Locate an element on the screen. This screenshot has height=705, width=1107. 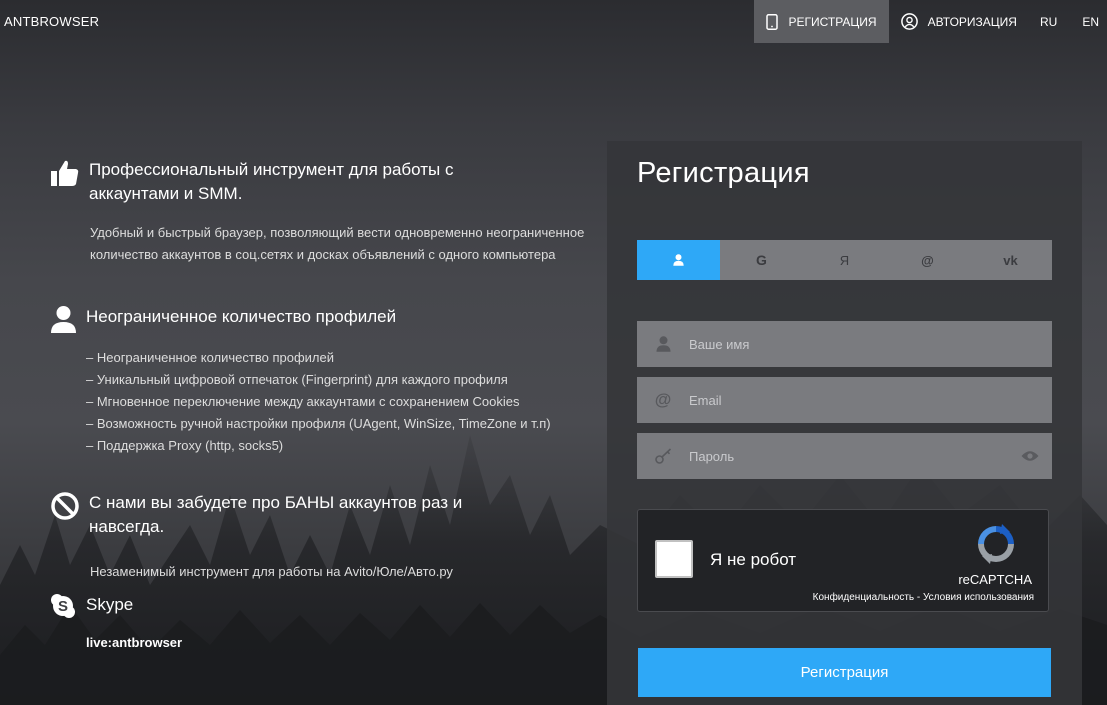
name-field is located at coordinates (844, 344).